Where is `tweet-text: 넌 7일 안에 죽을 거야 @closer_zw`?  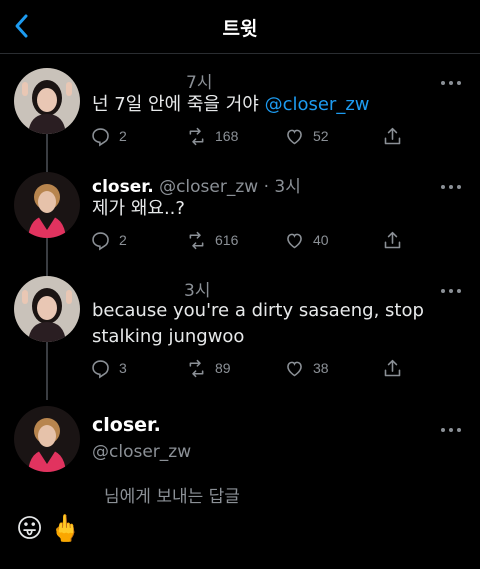
tweet-text: 넌 7일 안에 죽을 거야 @closer_zw is located at coordinates (272, 105).